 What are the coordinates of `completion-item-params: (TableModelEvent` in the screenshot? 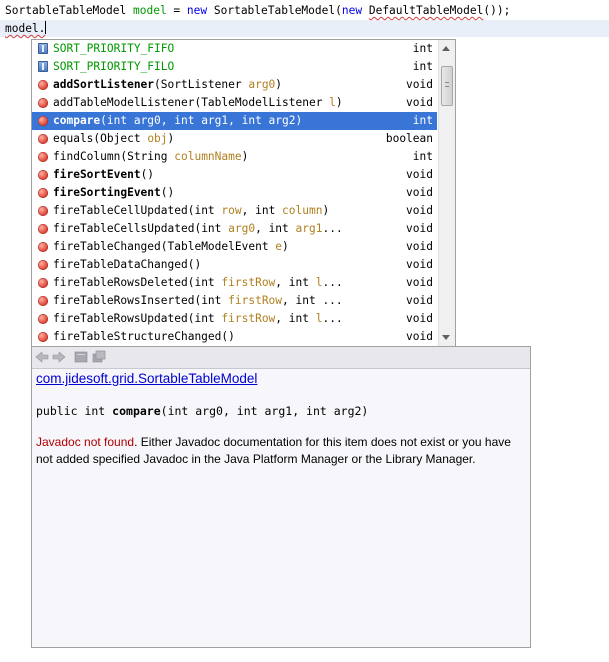 It's located at (218, 246).